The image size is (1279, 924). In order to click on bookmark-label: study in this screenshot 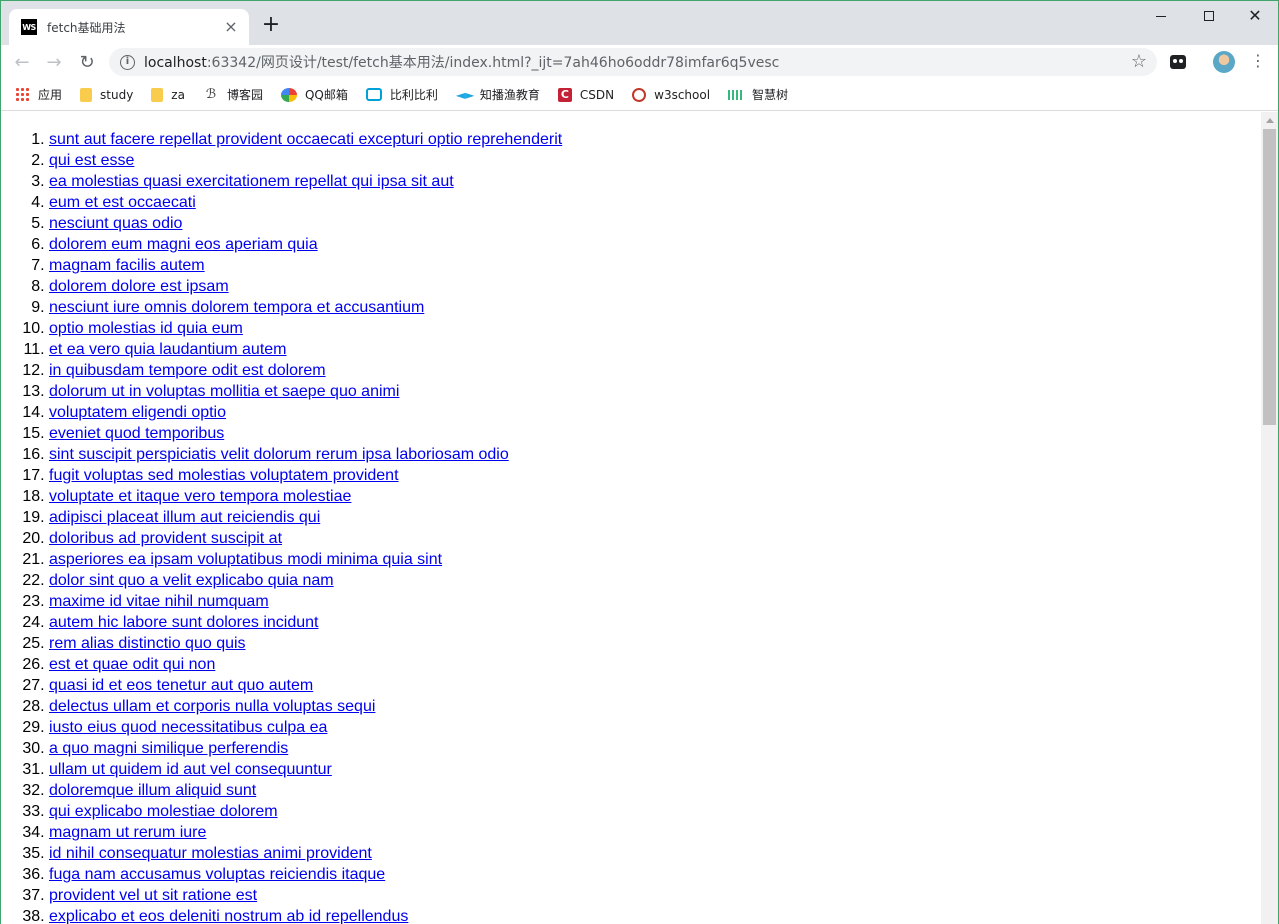, I will do `click(117, 94)`.